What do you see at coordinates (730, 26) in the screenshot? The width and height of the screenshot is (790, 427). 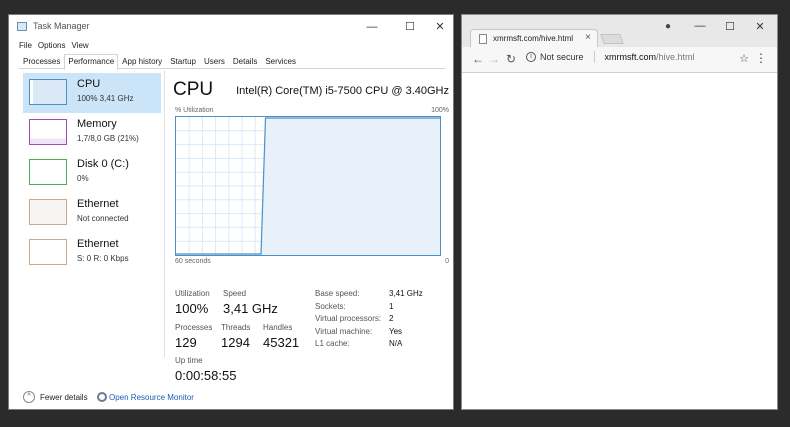 I see `browser-maximize-button: ☐` at bounding box center [730, 26].